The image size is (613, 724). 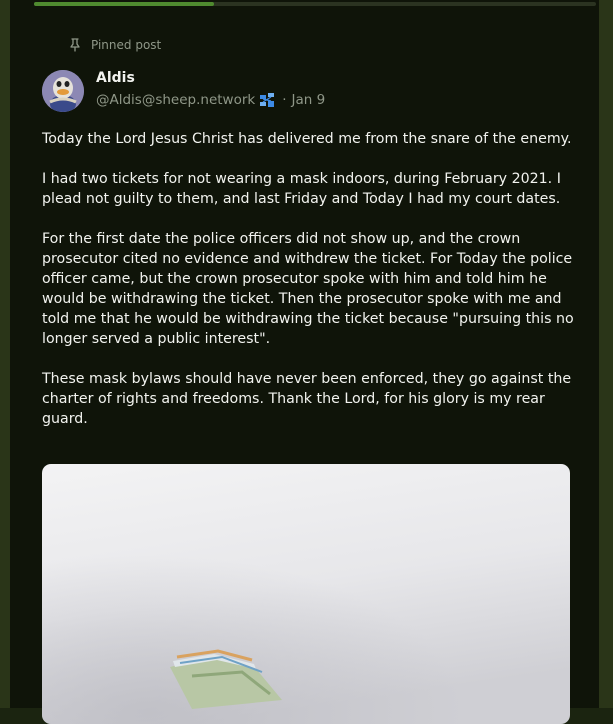 I want to click on loading-progress-bar, so click(x=315, y=4).